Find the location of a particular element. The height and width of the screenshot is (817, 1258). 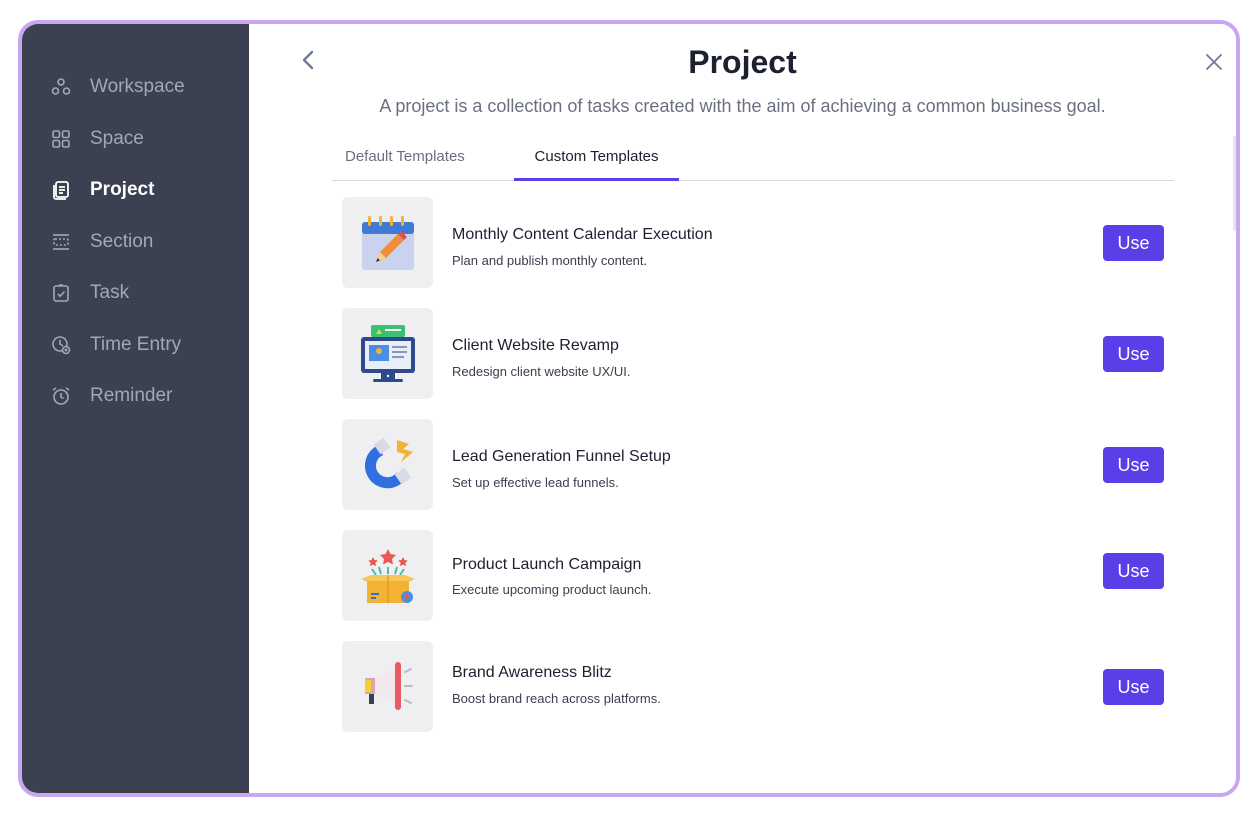

workspace-icon is located at coordinates (61, 87).